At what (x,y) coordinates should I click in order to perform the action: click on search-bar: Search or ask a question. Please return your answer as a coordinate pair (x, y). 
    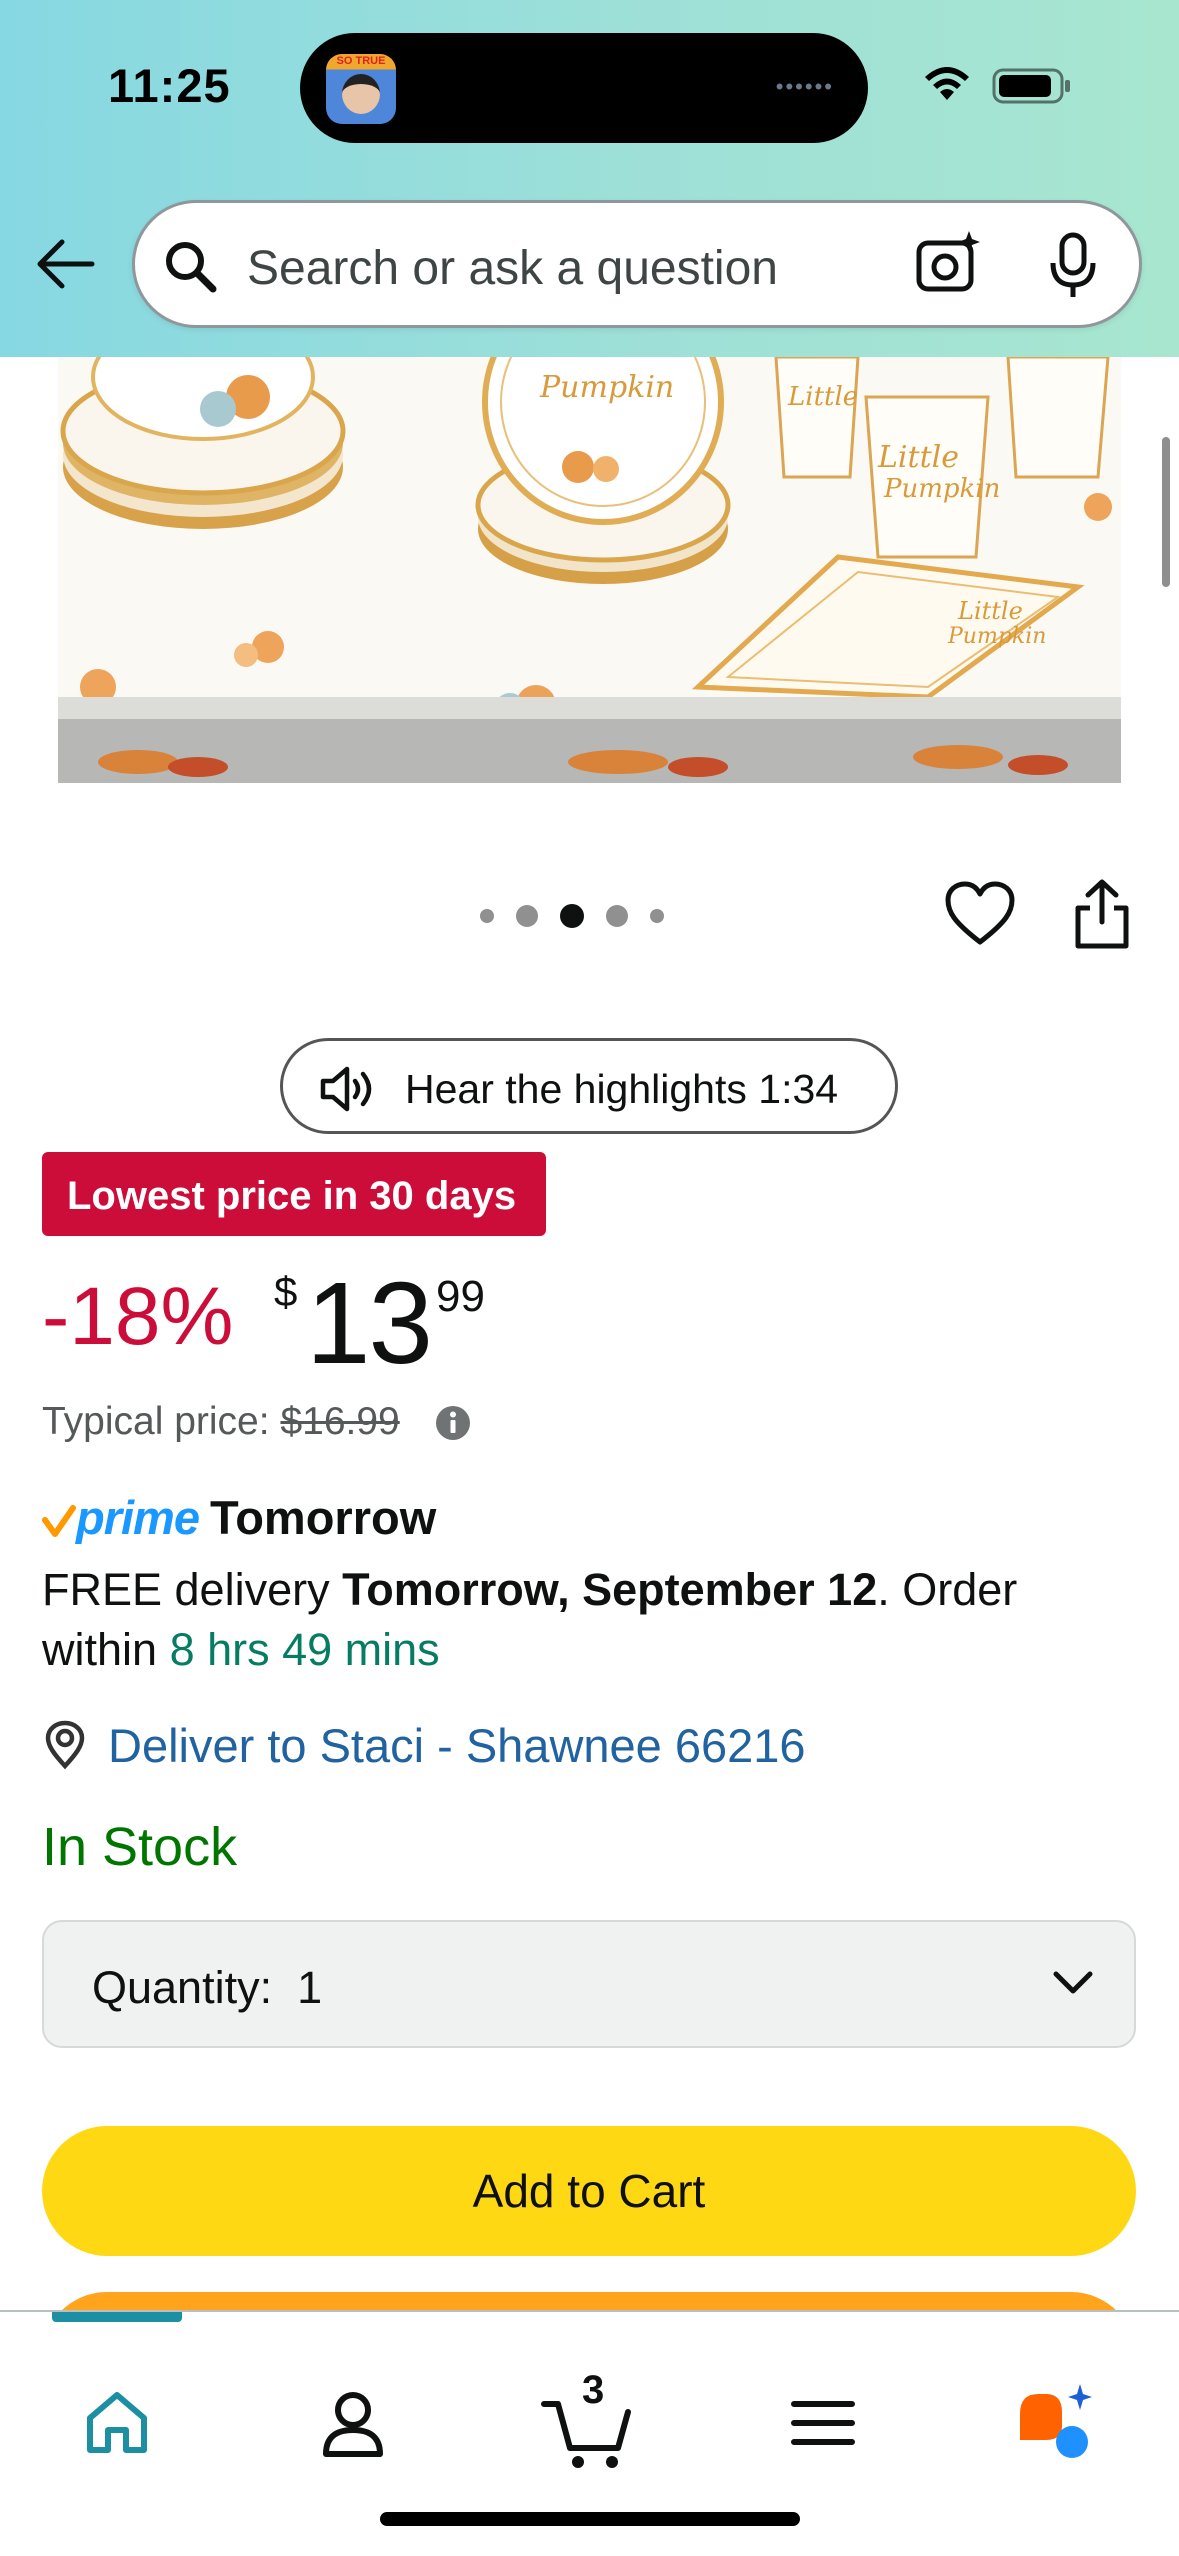
    Looking at the image, I should click on (637, 264).